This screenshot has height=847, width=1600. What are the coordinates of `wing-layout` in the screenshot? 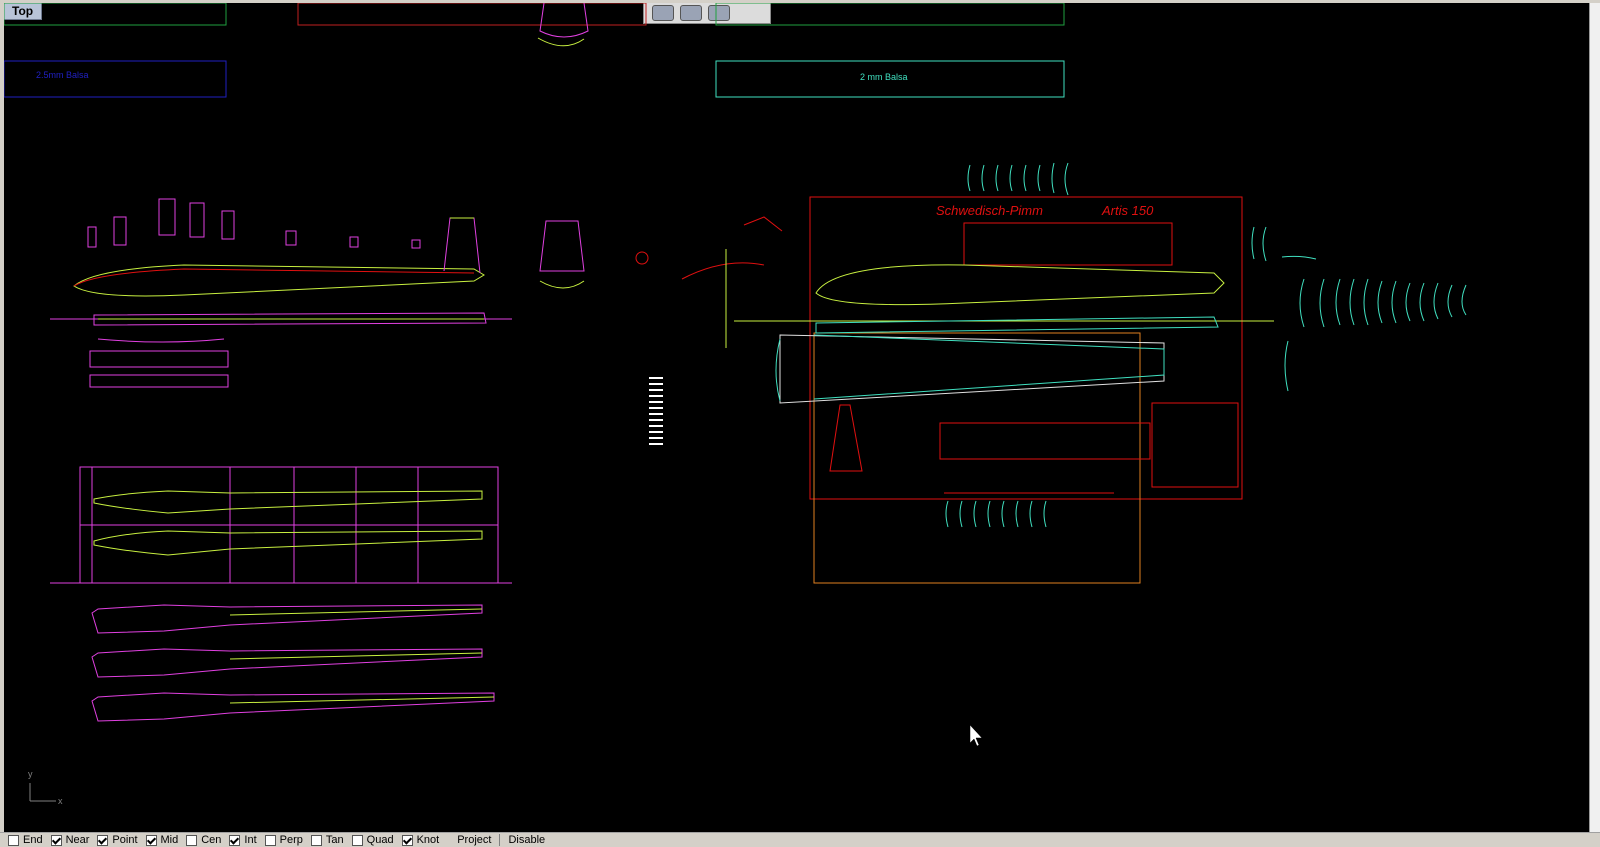 It's located at (281, 525).